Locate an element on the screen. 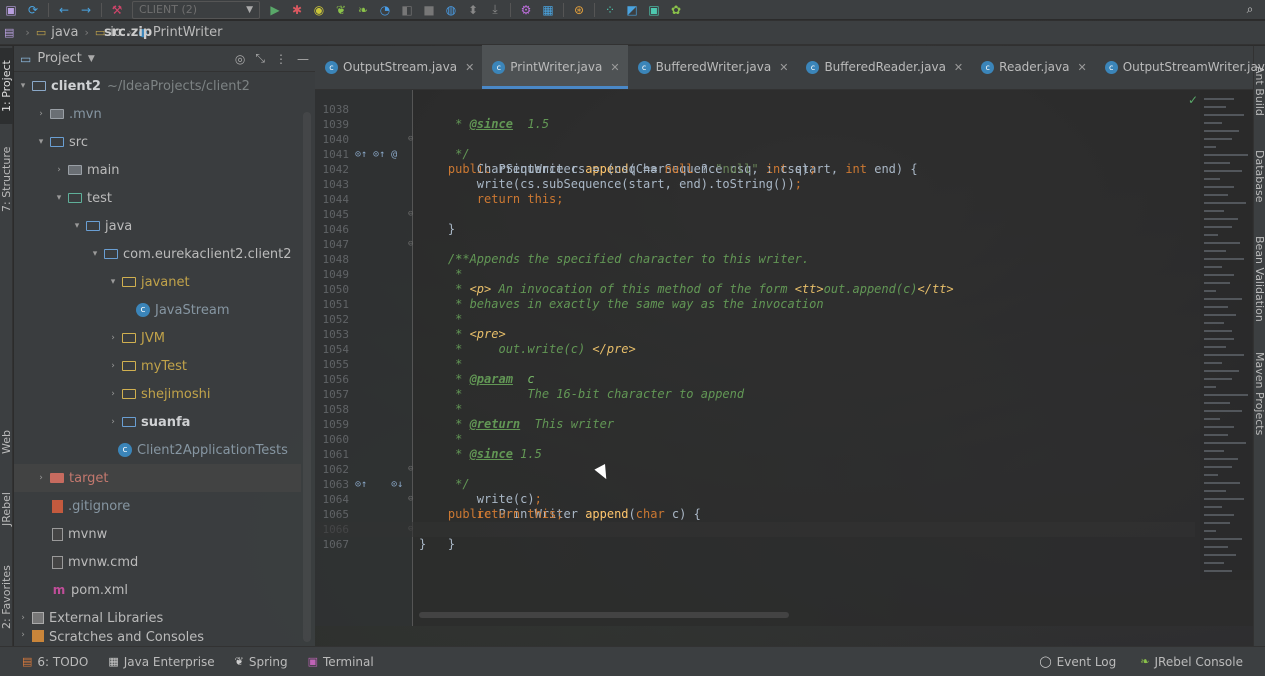 This screenshot has width=1265, height=676. tool-event-log: ◯ Event Log is located at coordinates (1077, 662).